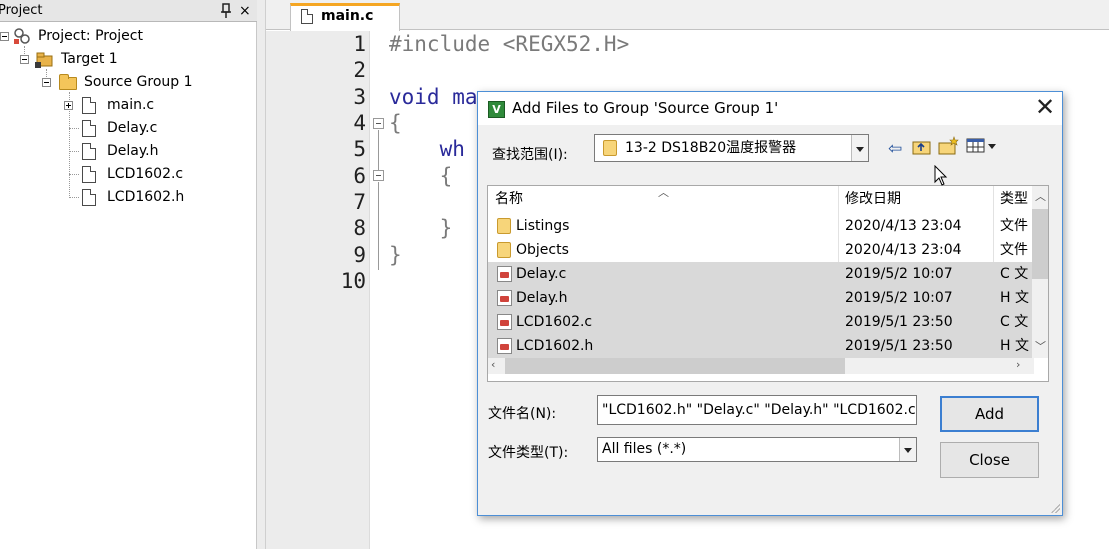 The image size is (1109, 549). I want to click on line-number: 9, so click(359, 255).